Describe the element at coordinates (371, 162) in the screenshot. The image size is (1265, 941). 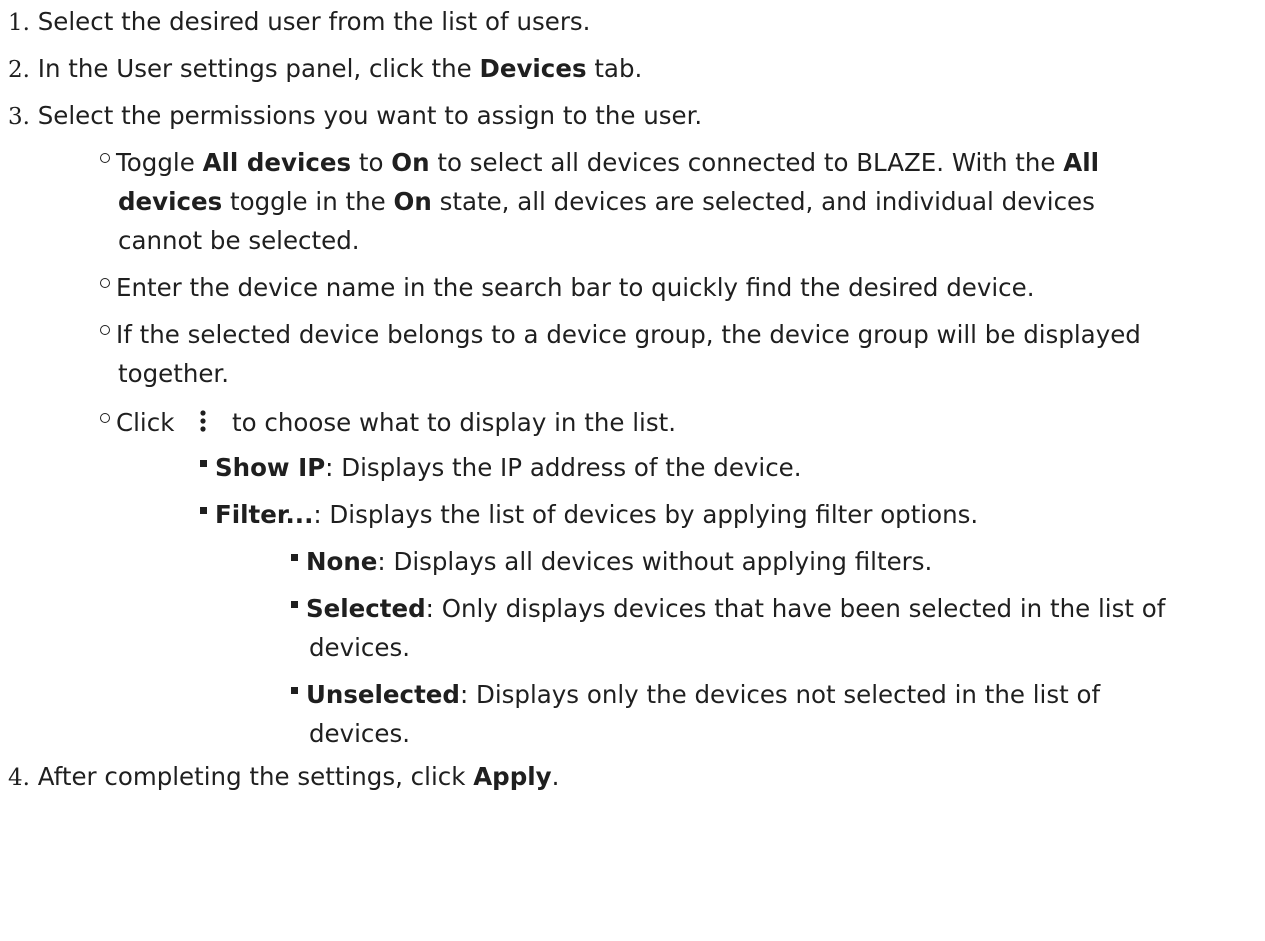
I see `sub-text: to` at that location.